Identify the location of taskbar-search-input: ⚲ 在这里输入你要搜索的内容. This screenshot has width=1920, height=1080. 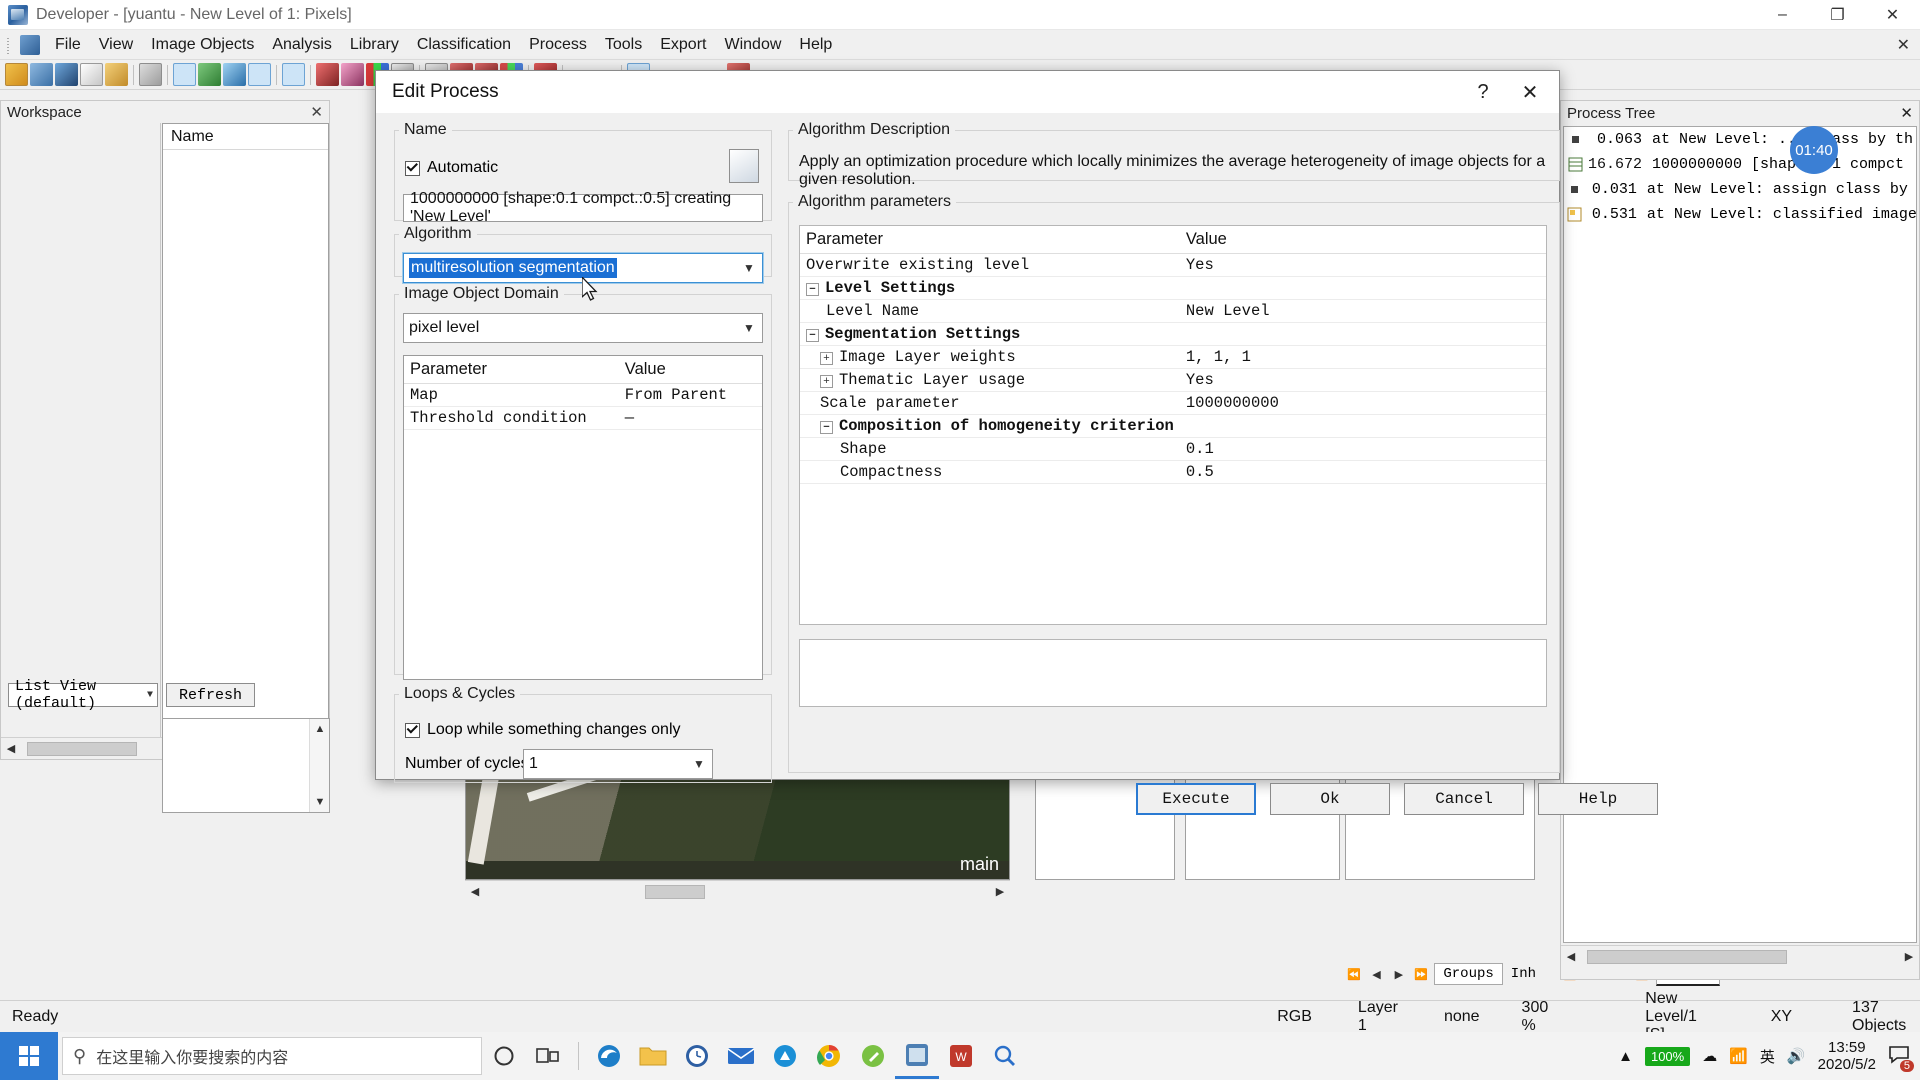
(272, 1056).